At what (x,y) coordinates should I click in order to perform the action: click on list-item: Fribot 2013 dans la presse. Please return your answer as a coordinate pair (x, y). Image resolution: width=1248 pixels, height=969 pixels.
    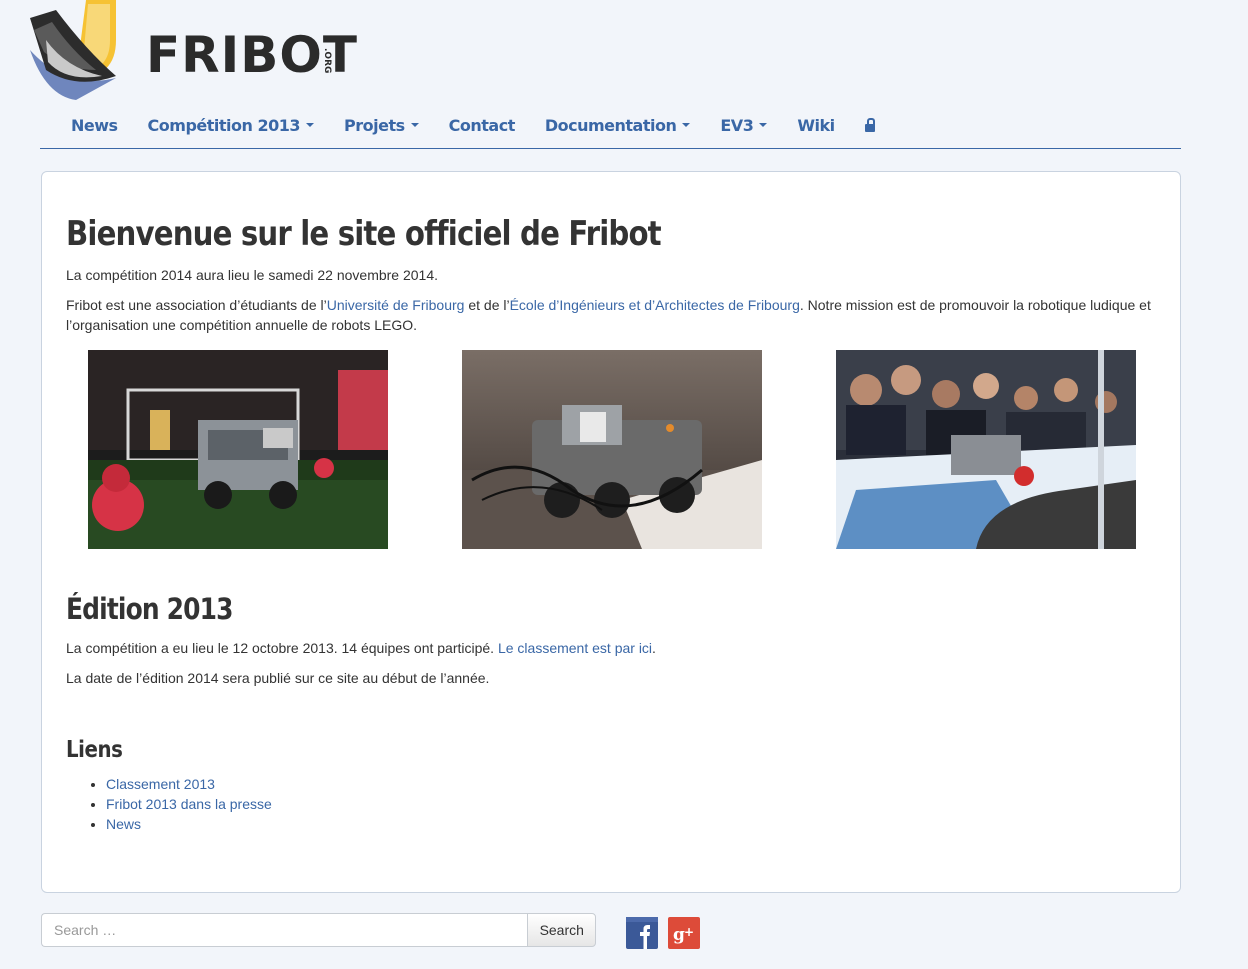
    Looking at the image, I should click on (189, 804).